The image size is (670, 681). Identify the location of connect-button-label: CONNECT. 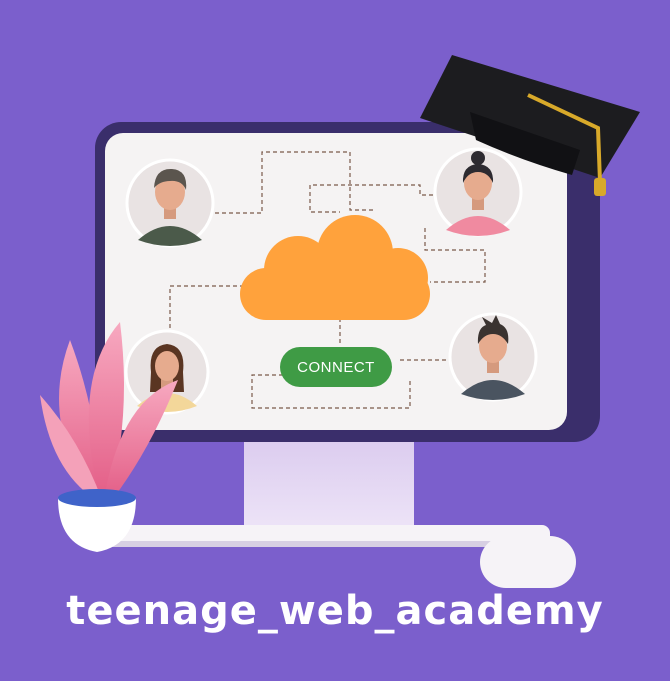
(336, 367).